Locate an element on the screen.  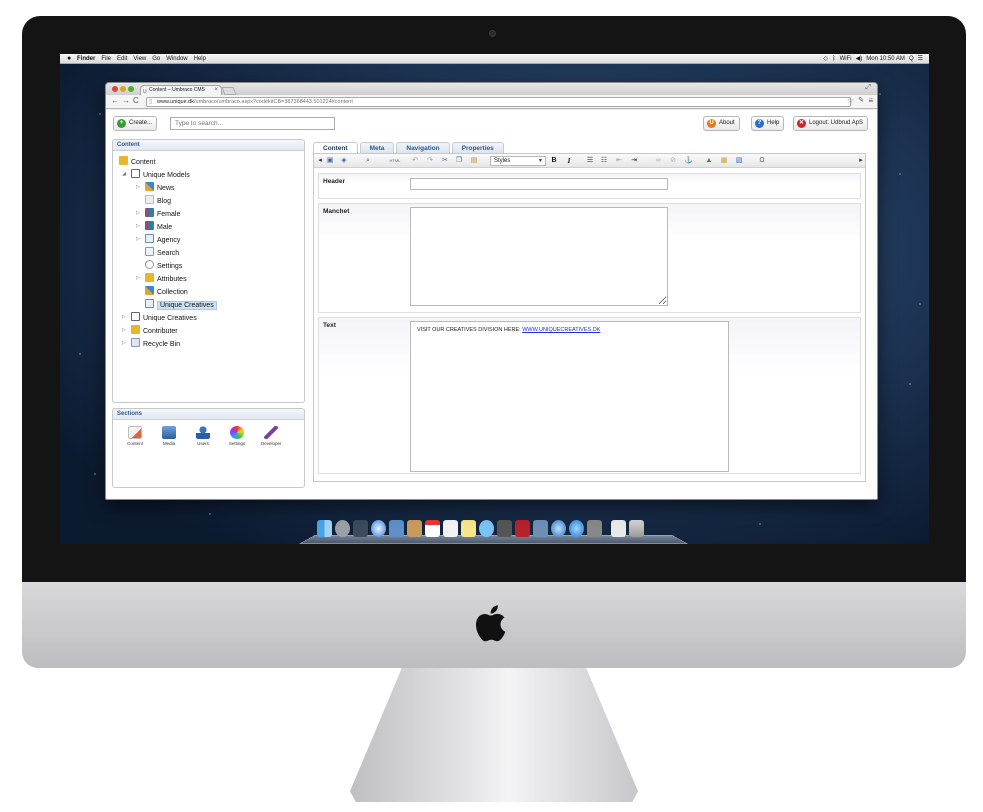
safari-dock-icon is located at coordinates (378, 528).